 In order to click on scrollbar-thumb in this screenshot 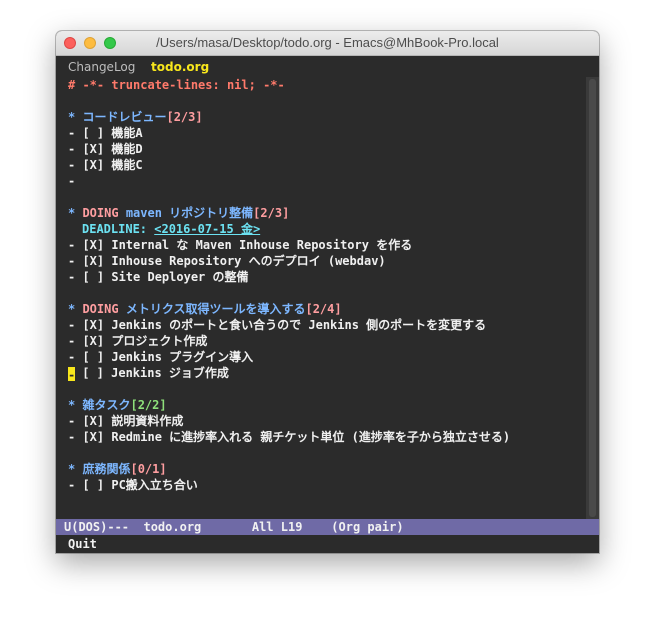, I will do `click(592, 298)`.